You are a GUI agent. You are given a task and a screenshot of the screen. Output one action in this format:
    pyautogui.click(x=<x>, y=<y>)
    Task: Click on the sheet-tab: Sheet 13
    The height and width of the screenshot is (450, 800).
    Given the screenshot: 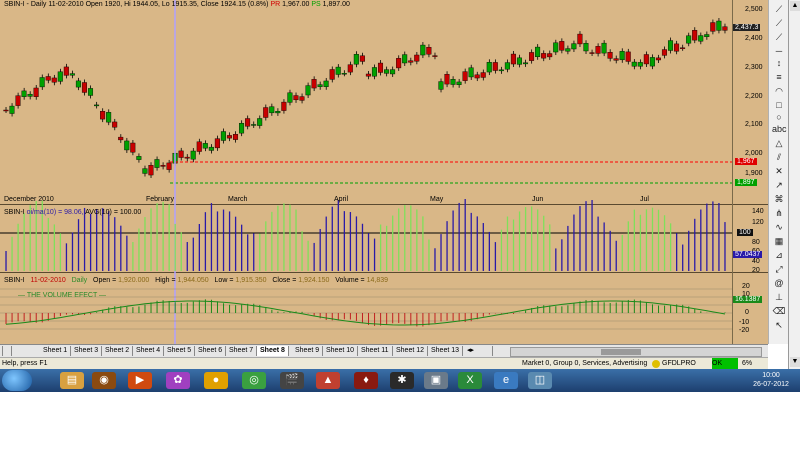 What is the action you would take?
    pyautogui.click(x=446, y=351)
    